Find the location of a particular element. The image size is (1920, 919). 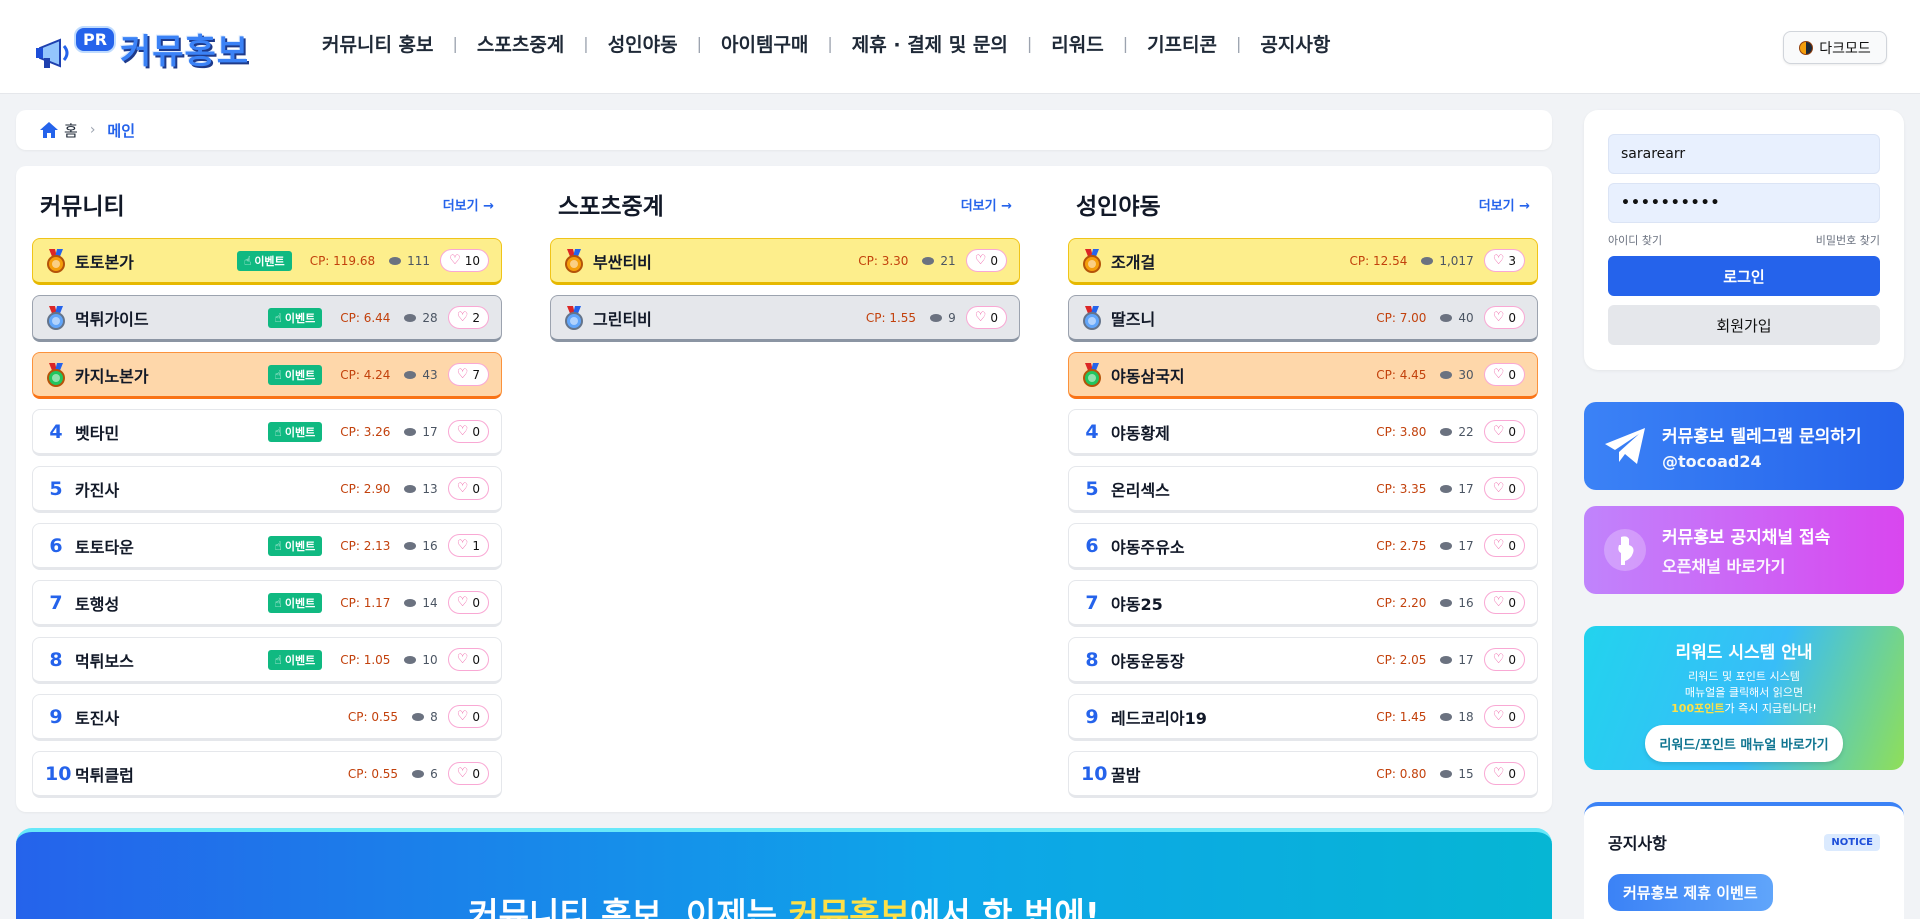

site-name: 야동삼국지 is located at coordinates (1243, 375).